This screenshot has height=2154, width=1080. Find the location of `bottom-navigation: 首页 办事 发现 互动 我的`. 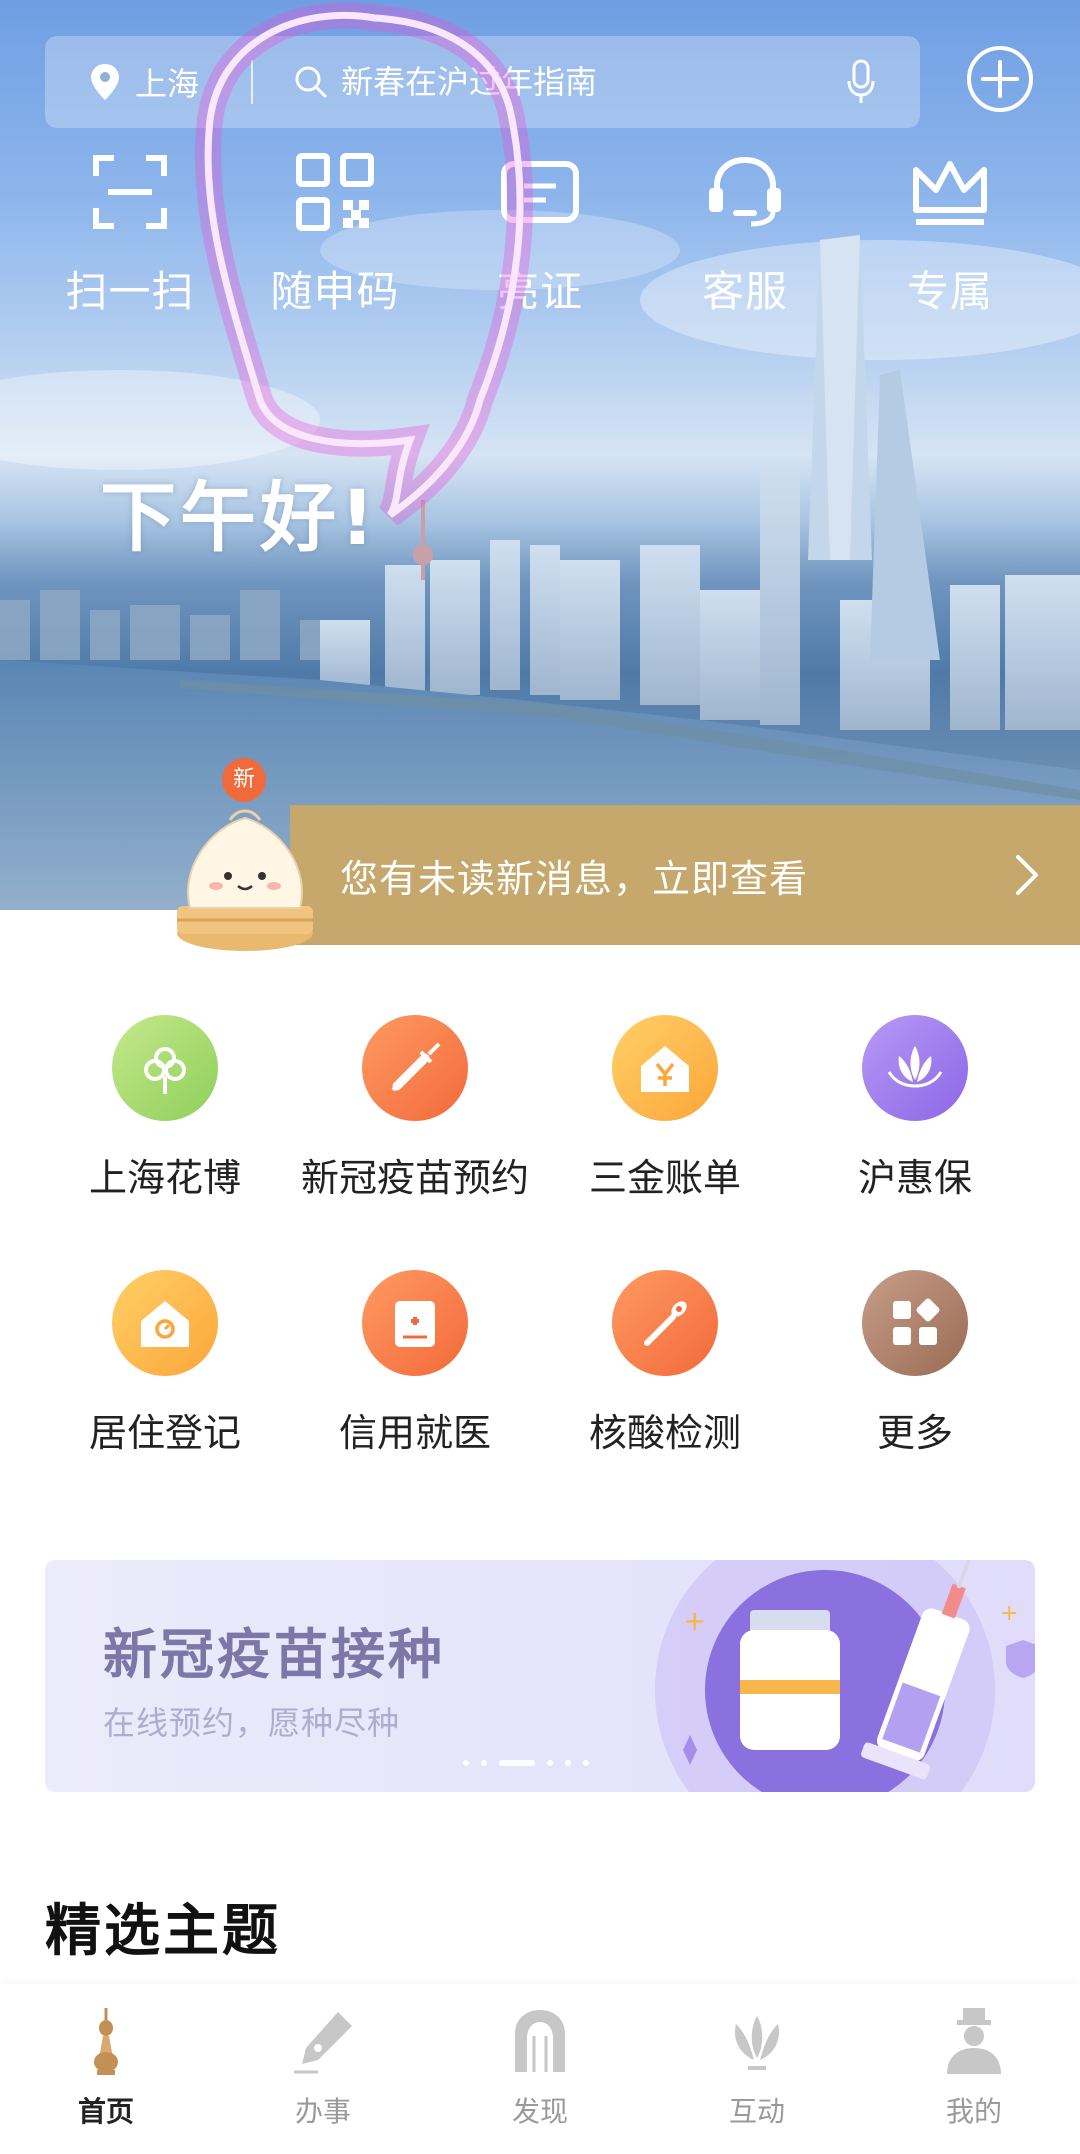

bottom-navigation: 首页 办事 发现 互动 我的 is located at coordinates (540, 2069).